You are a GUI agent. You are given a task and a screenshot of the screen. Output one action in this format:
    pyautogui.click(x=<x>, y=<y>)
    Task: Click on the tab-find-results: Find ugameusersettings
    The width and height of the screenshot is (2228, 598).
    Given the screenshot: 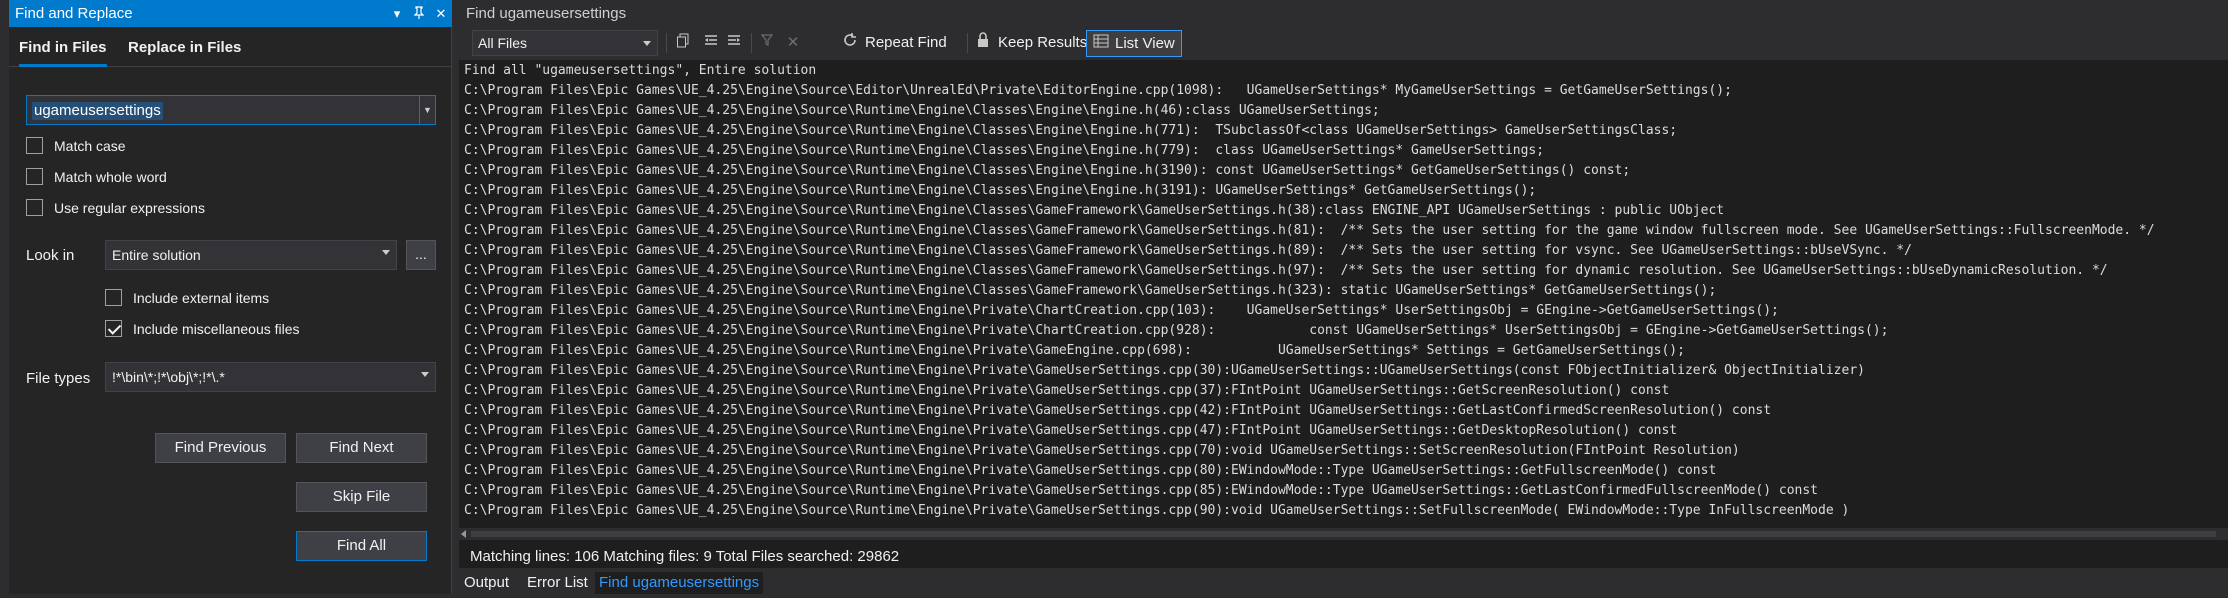 What is the action you would take?
    pyautogui.click(x=679, y=583)
    